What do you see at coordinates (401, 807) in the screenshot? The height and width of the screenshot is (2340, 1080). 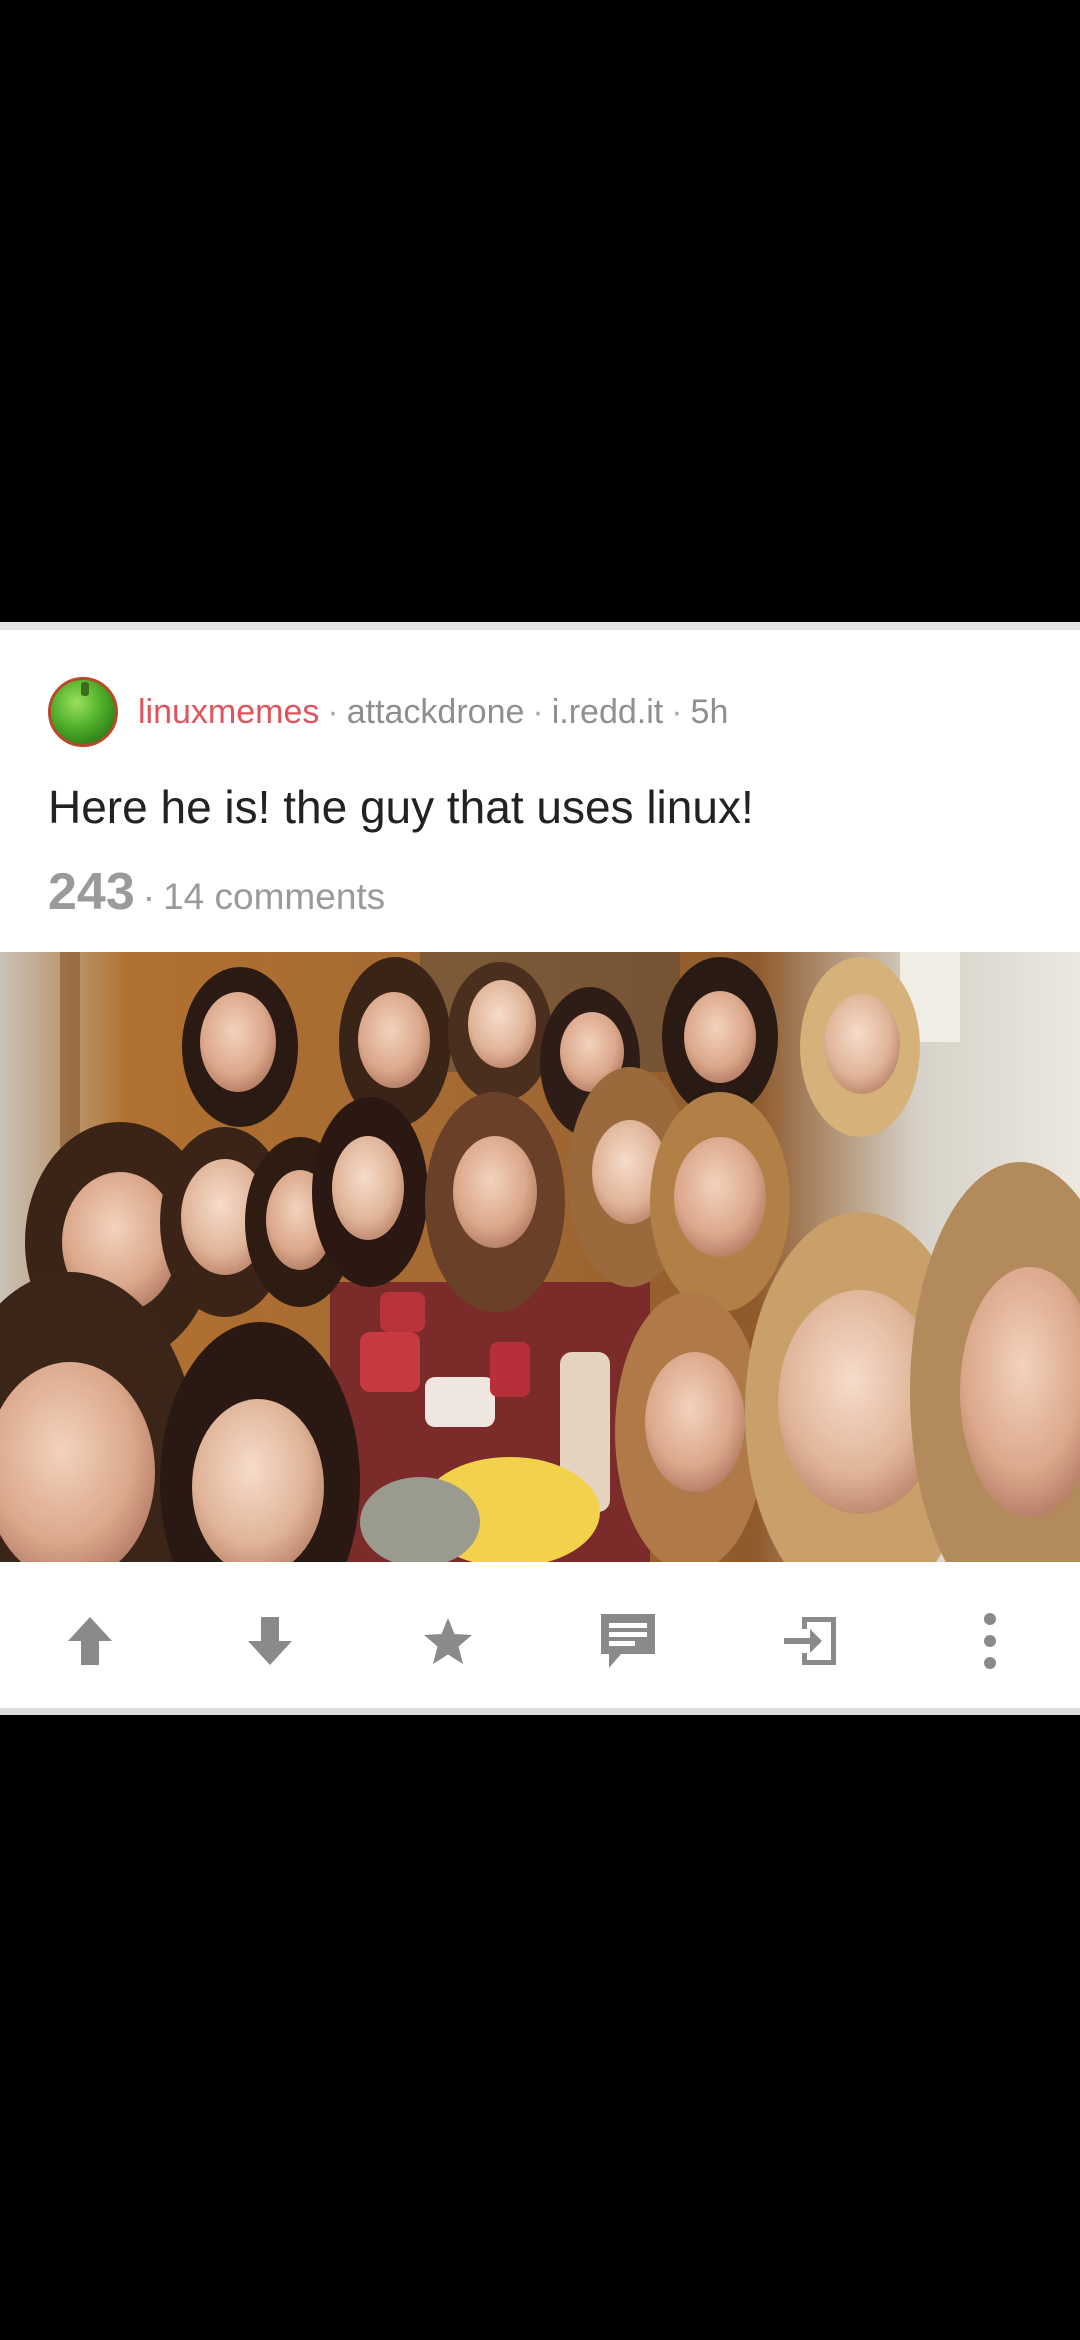 I see `post-title: Here he is! the guy that uses linux!` at bounding box center [401, 807].